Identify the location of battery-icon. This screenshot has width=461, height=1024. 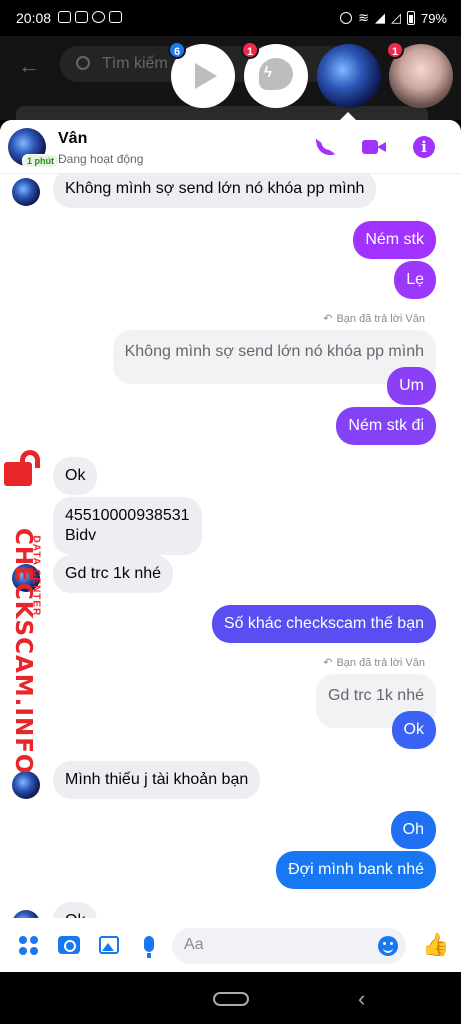
(410, 18).